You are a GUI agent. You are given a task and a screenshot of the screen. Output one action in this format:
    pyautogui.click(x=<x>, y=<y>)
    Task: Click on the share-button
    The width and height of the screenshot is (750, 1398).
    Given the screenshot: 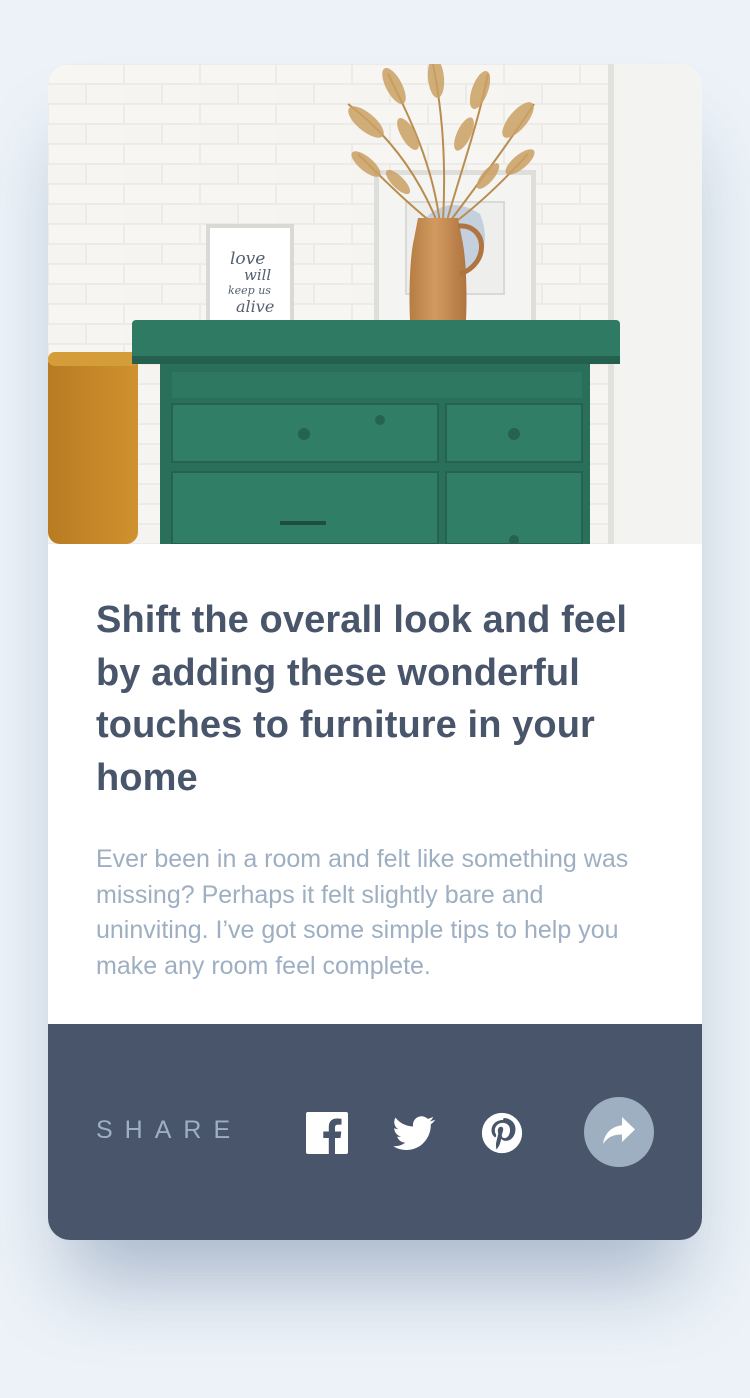 What is the action you would take?
    pyautogui.click(x=619, y=1132)
    